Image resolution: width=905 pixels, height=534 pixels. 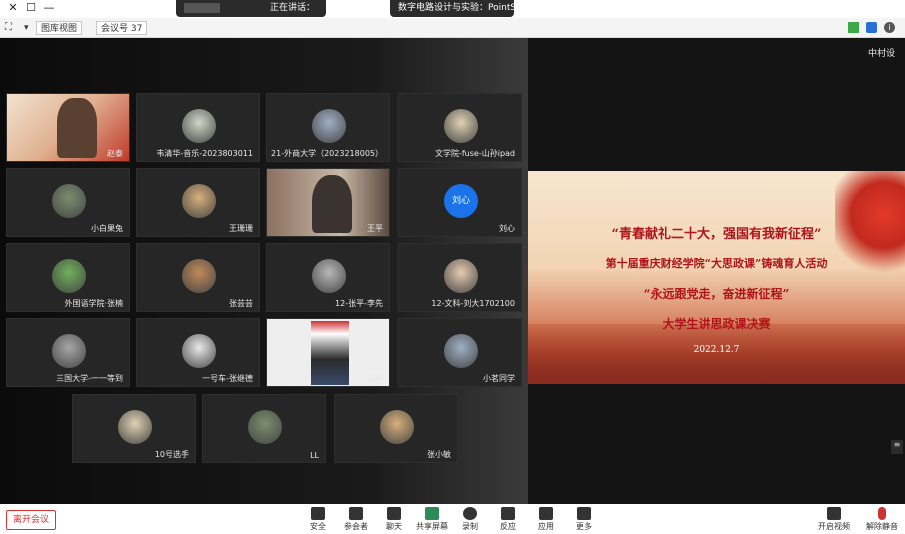 What do you see at coordinates (508, 526) in the screenshot?
I see `toolbar-button-label: 反应` at bounding box center [508, 526].